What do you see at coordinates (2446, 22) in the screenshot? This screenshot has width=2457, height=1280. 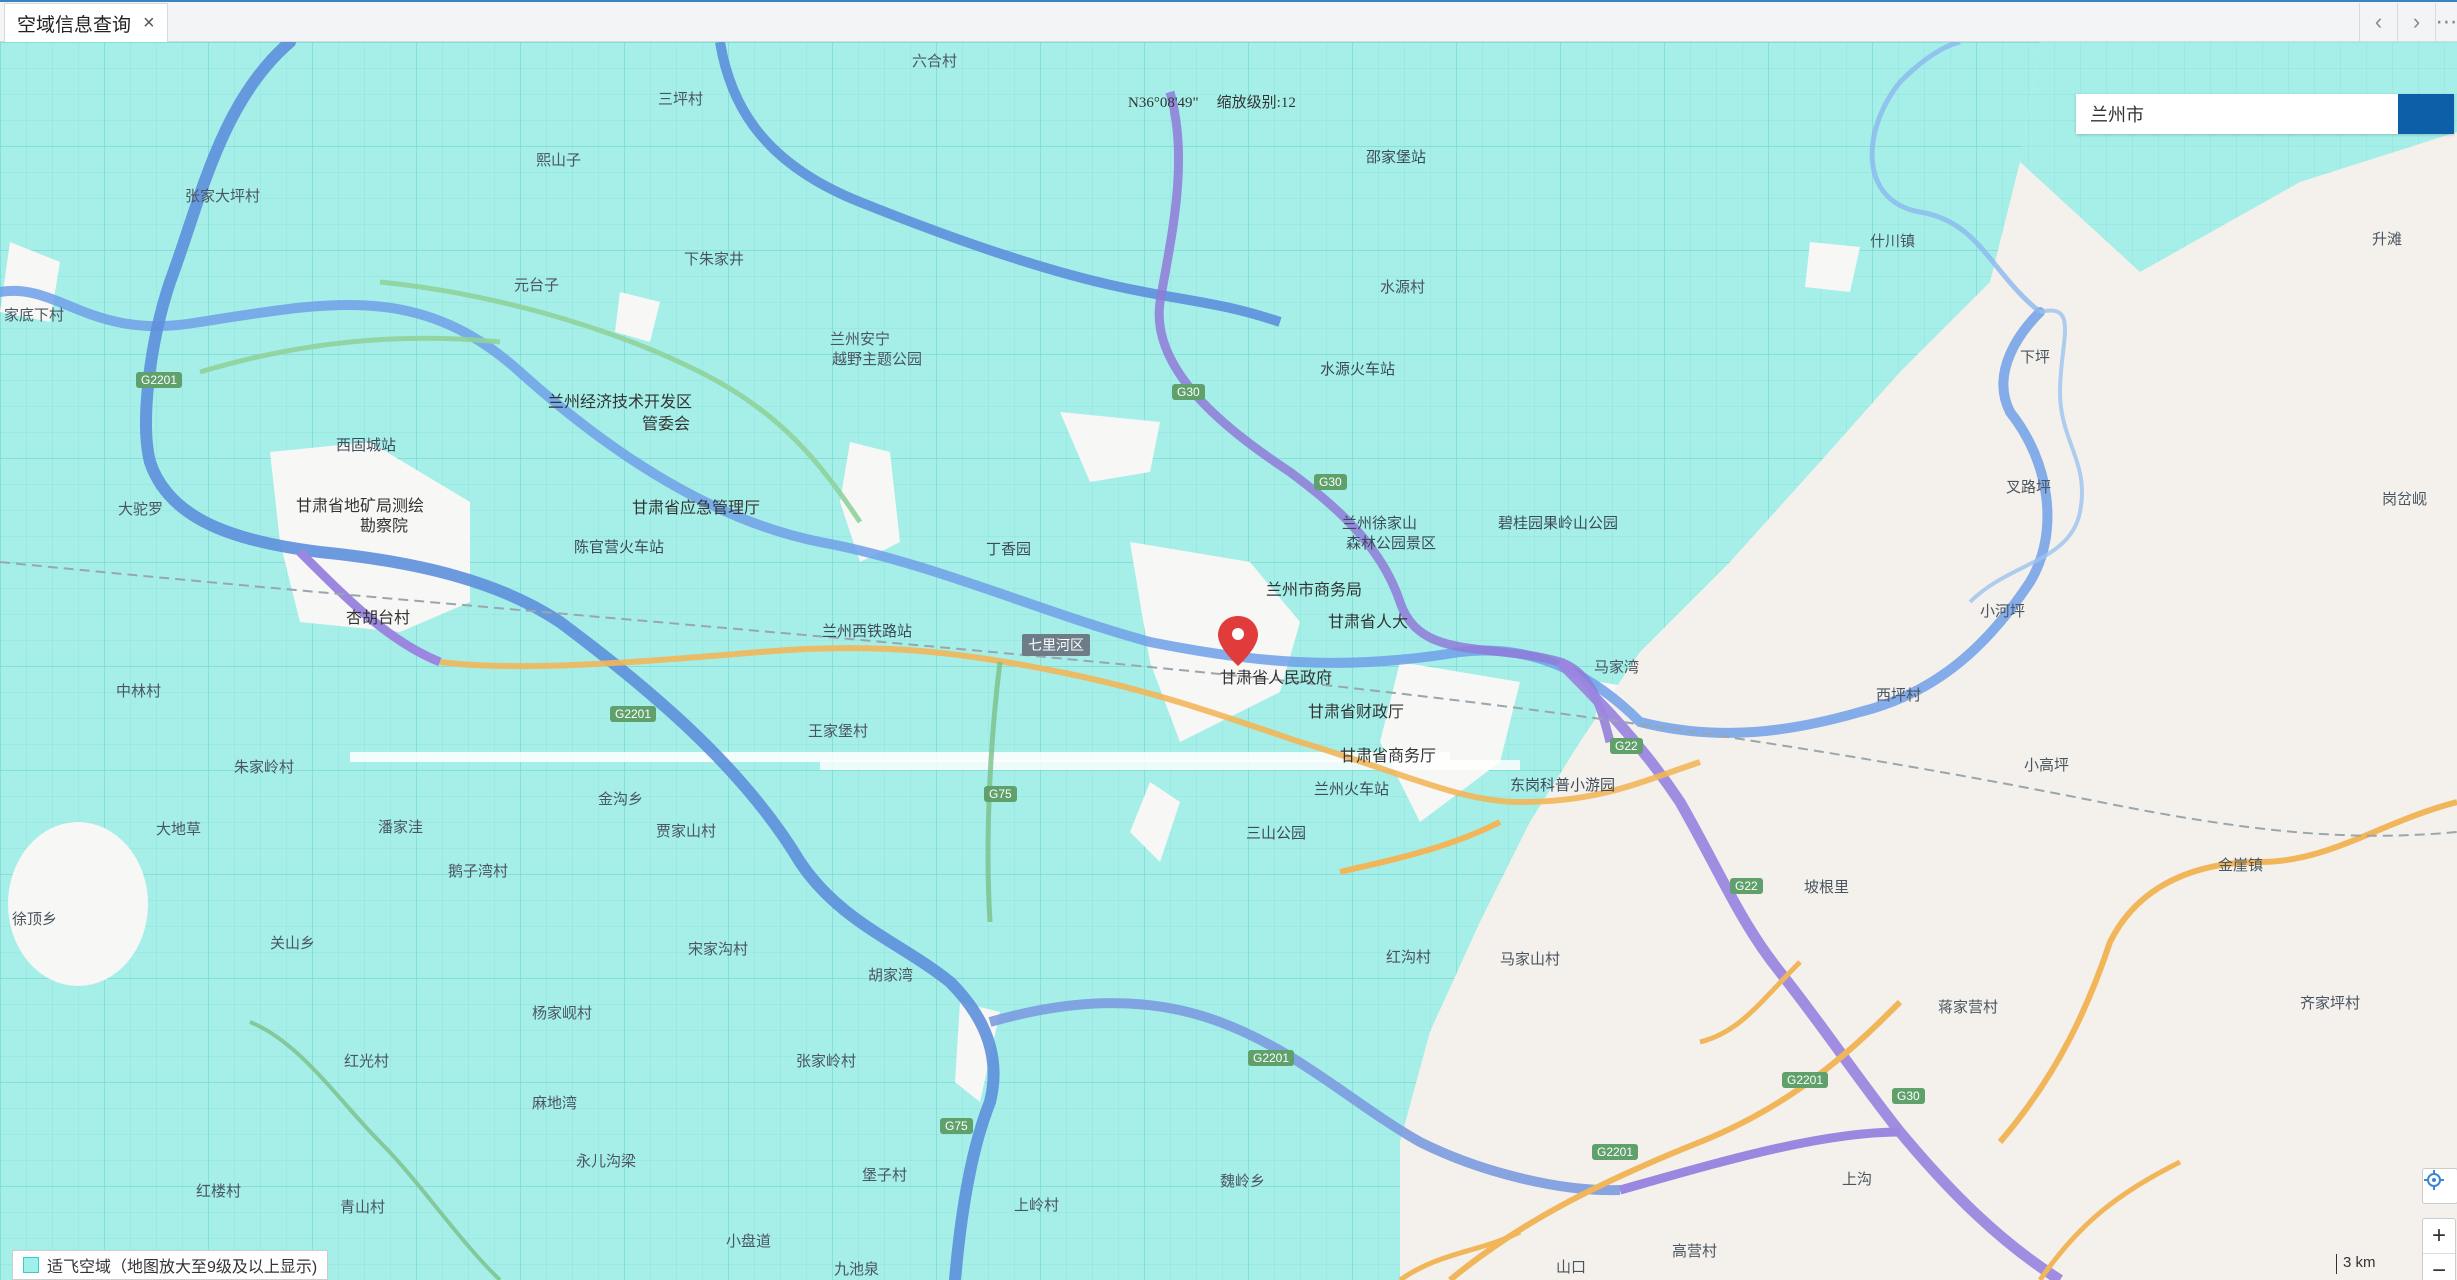 I see `more-icon: ⋯` at bounding box center [2446, 22].